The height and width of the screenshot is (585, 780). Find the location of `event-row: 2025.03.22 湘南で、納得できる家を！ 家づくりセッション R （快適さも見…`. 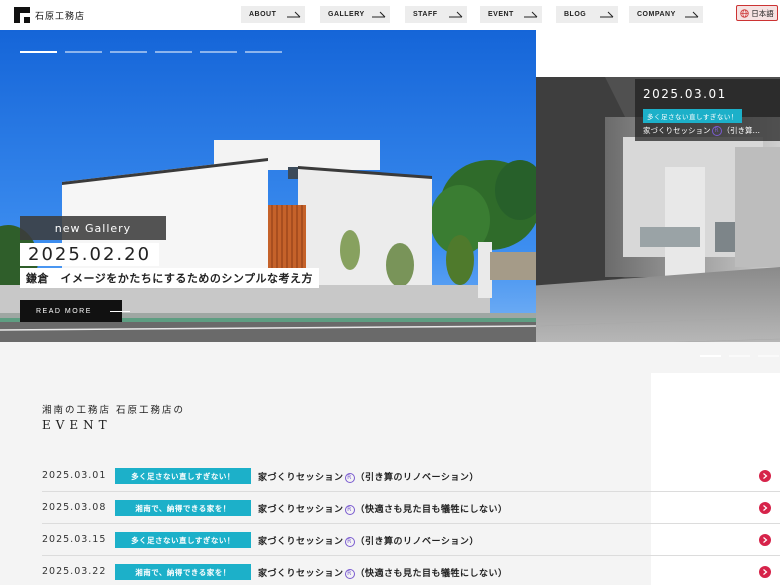

event-row: 2025.03.22 湘南で、納得できる家を！ 家づくりセッション R （快適さも見… is located at coordinates (390, 570).